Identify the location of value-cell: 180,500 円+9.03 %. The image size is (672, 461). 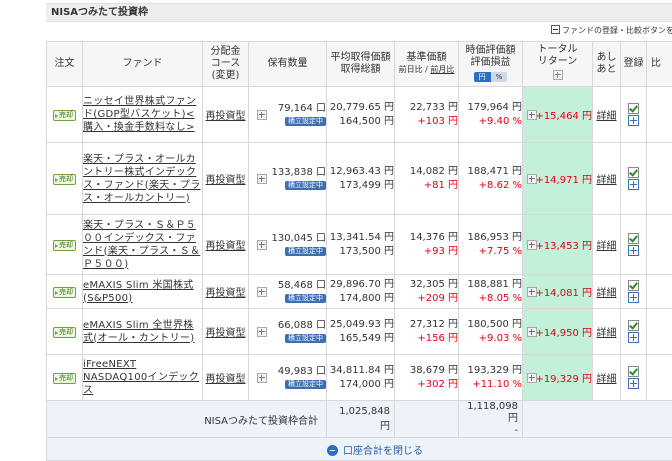
(491, 332).